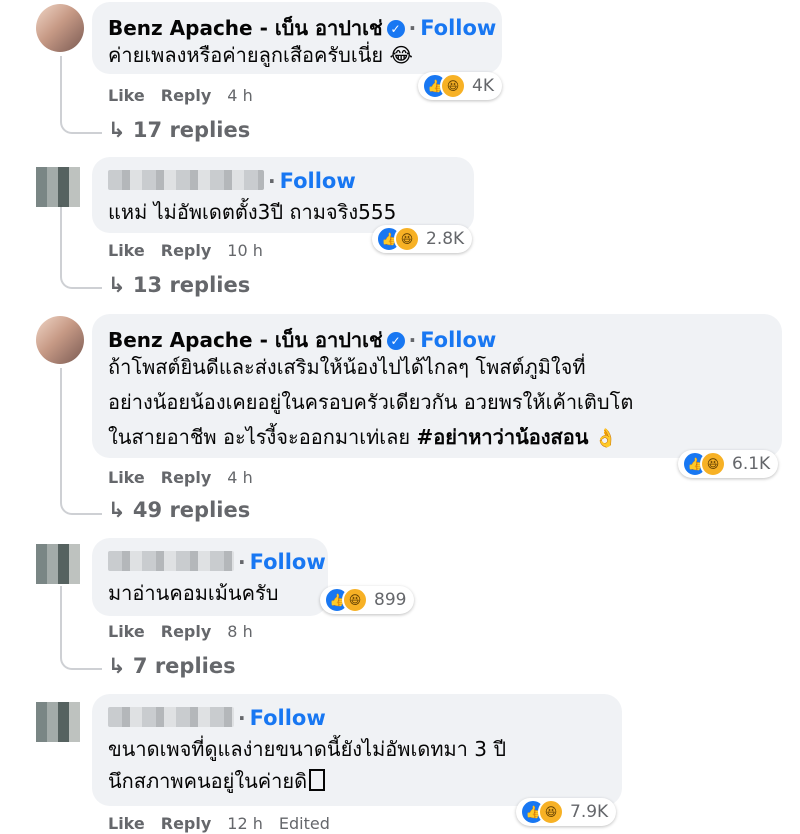 Image resolution: width=800 pixels, height=834 pixels. I want to click on reaction-summary: 👍 😆 7.9K, so click(566, 812).